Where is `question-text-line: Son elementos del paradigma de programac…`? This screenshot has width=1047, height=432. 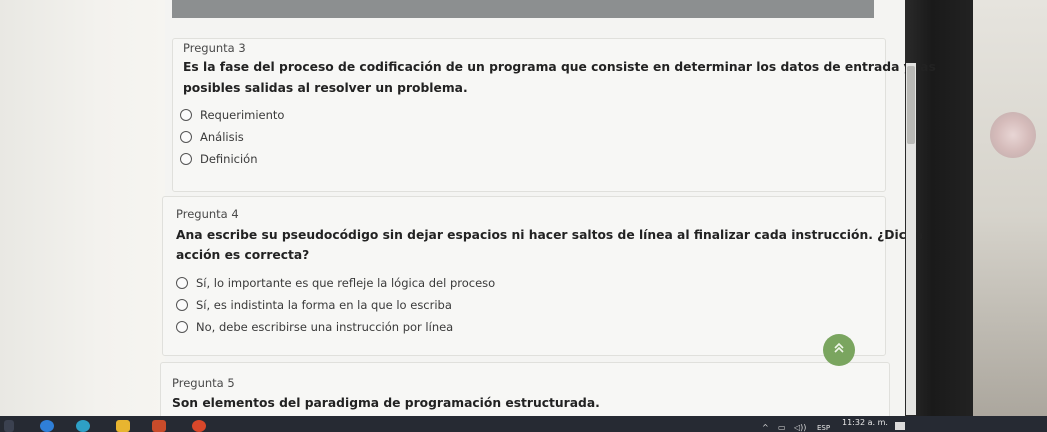
question-text-line: Son elementos del paradigma de programac… is located at coordinates (386, 403).